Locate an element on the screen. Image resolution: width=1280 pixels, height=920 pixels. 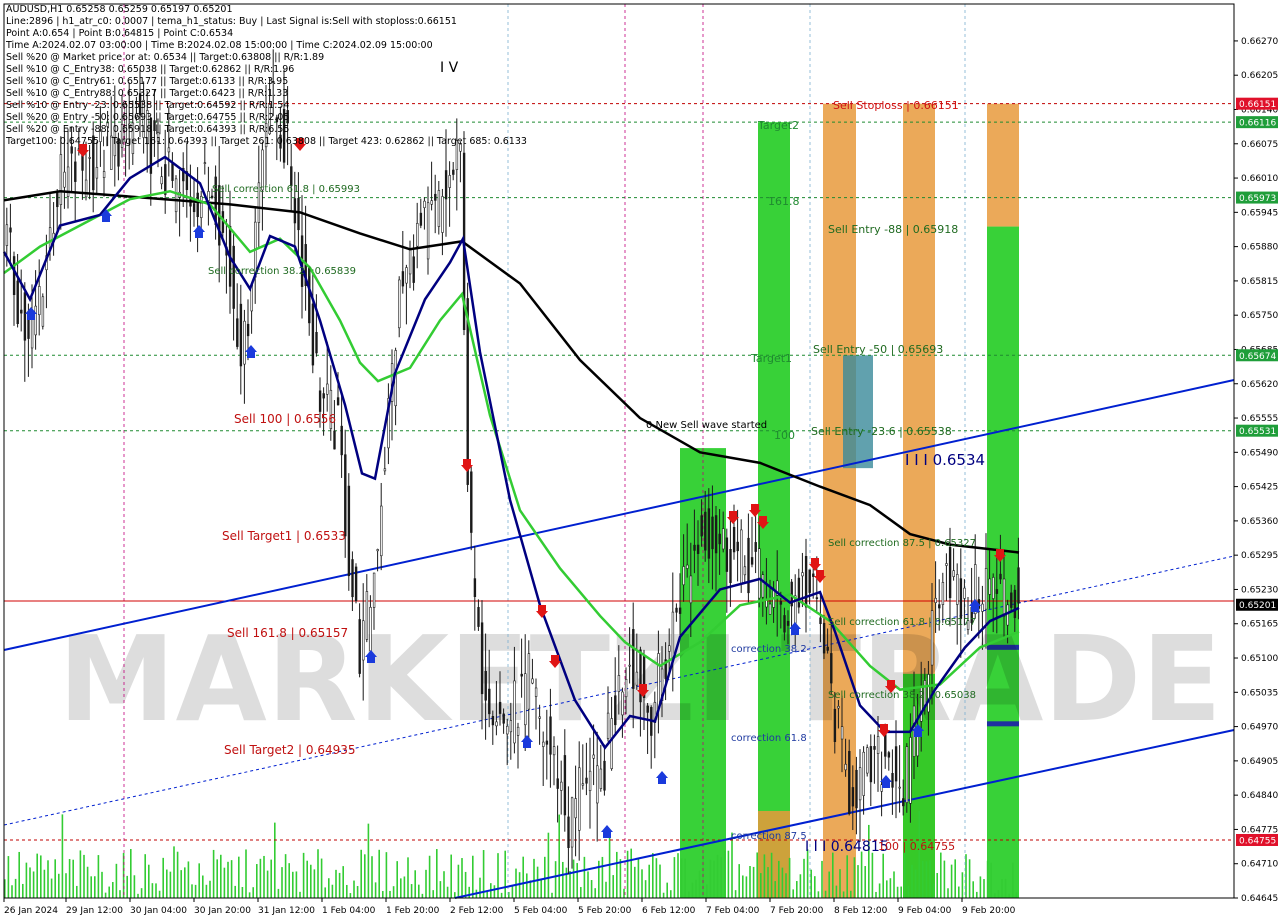
buy-arrow is located at coordinates (199, 231).